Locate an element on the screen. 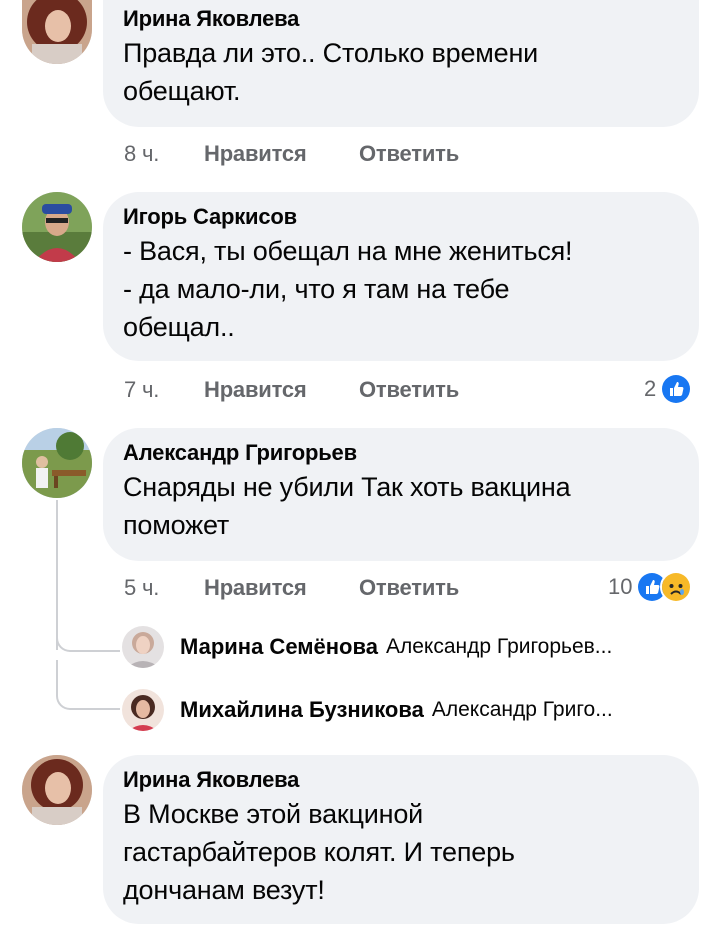  comment-text-line: - Вася, ты обещал на мне жениться! is located at coordinates (348, 251).